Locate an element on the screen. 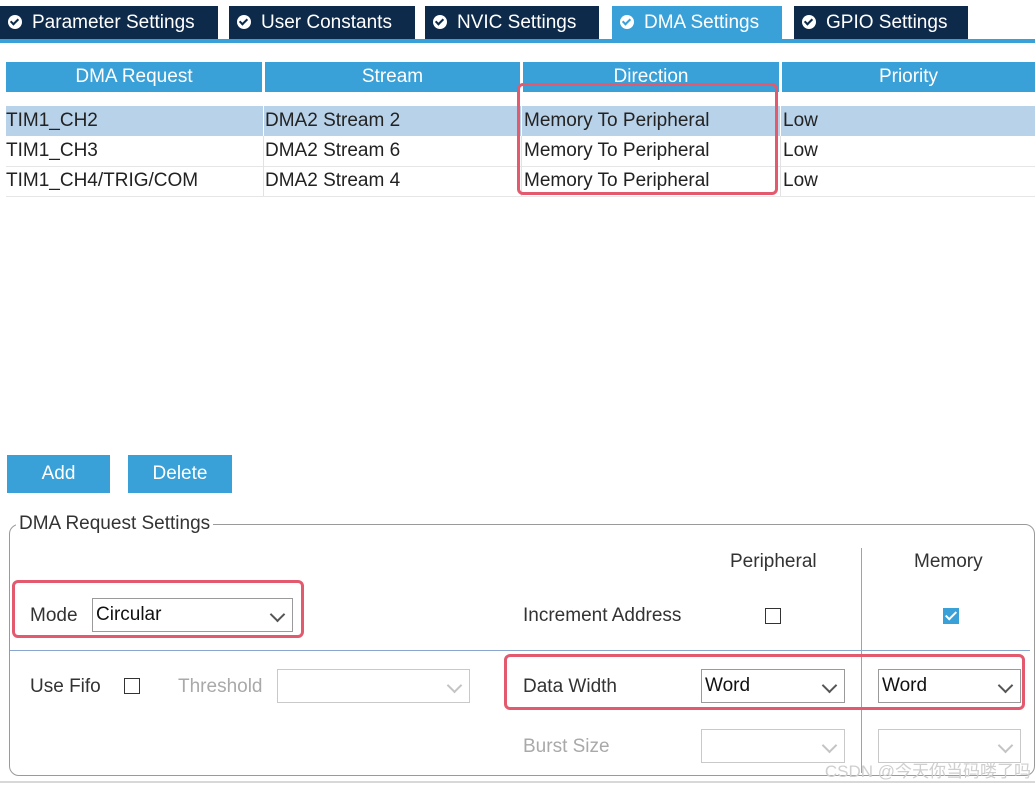  mode-select: Circular is located at coordinates (192, 615).